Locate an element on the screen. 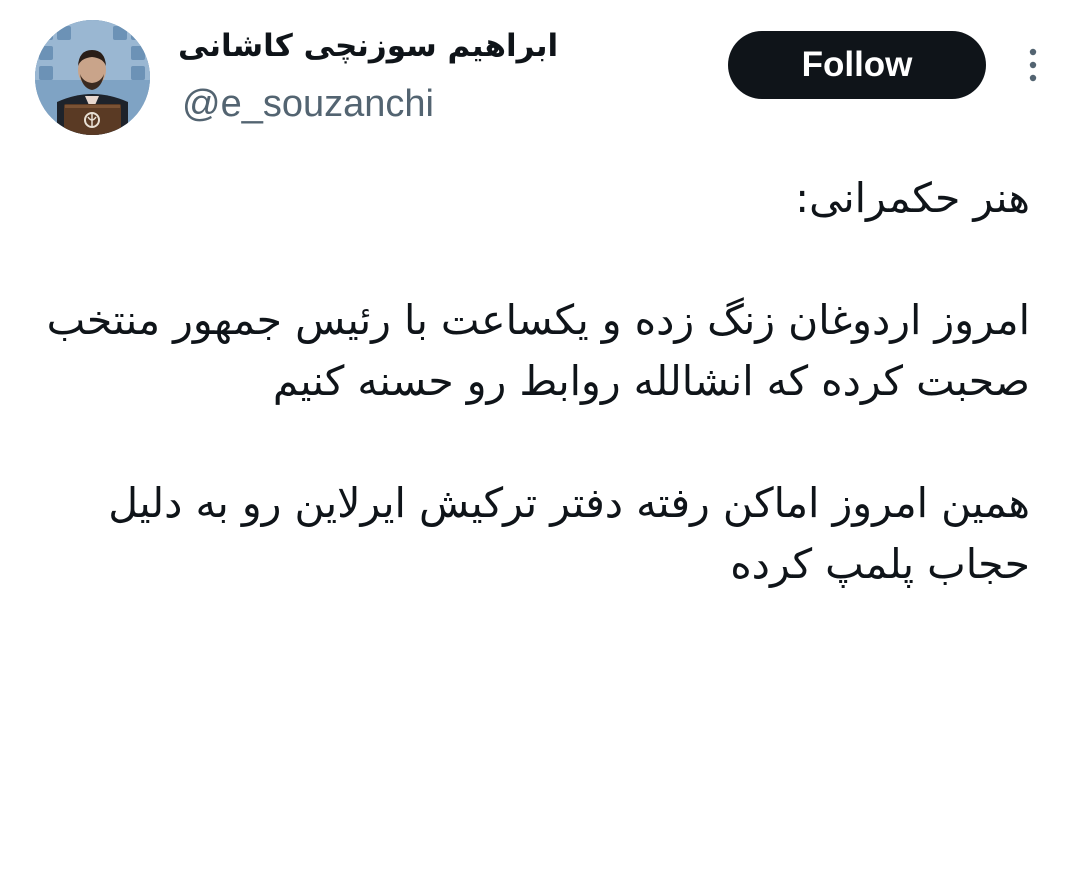 The image size is (1080, 893). profile-avatar is located at coordinates (92, 77).